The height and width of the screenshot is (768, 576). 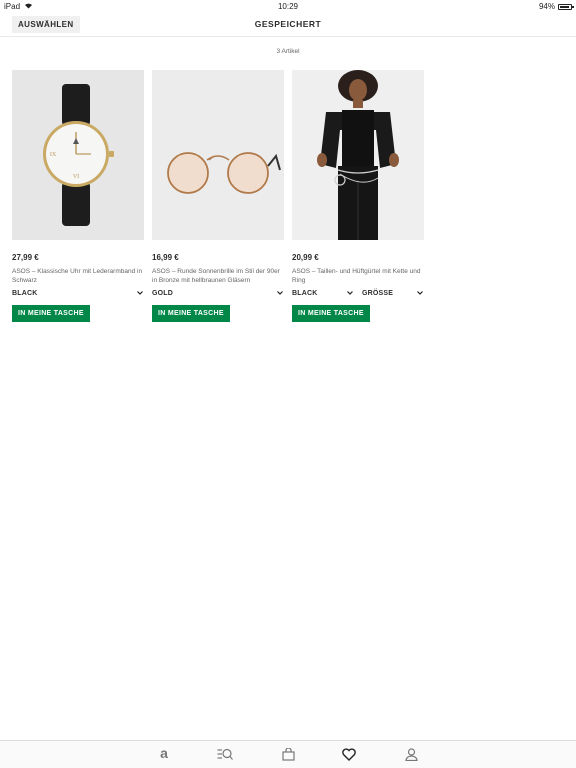 I want to click on status-bar: iPad 10:29 94%, so click(x=288, y=6).